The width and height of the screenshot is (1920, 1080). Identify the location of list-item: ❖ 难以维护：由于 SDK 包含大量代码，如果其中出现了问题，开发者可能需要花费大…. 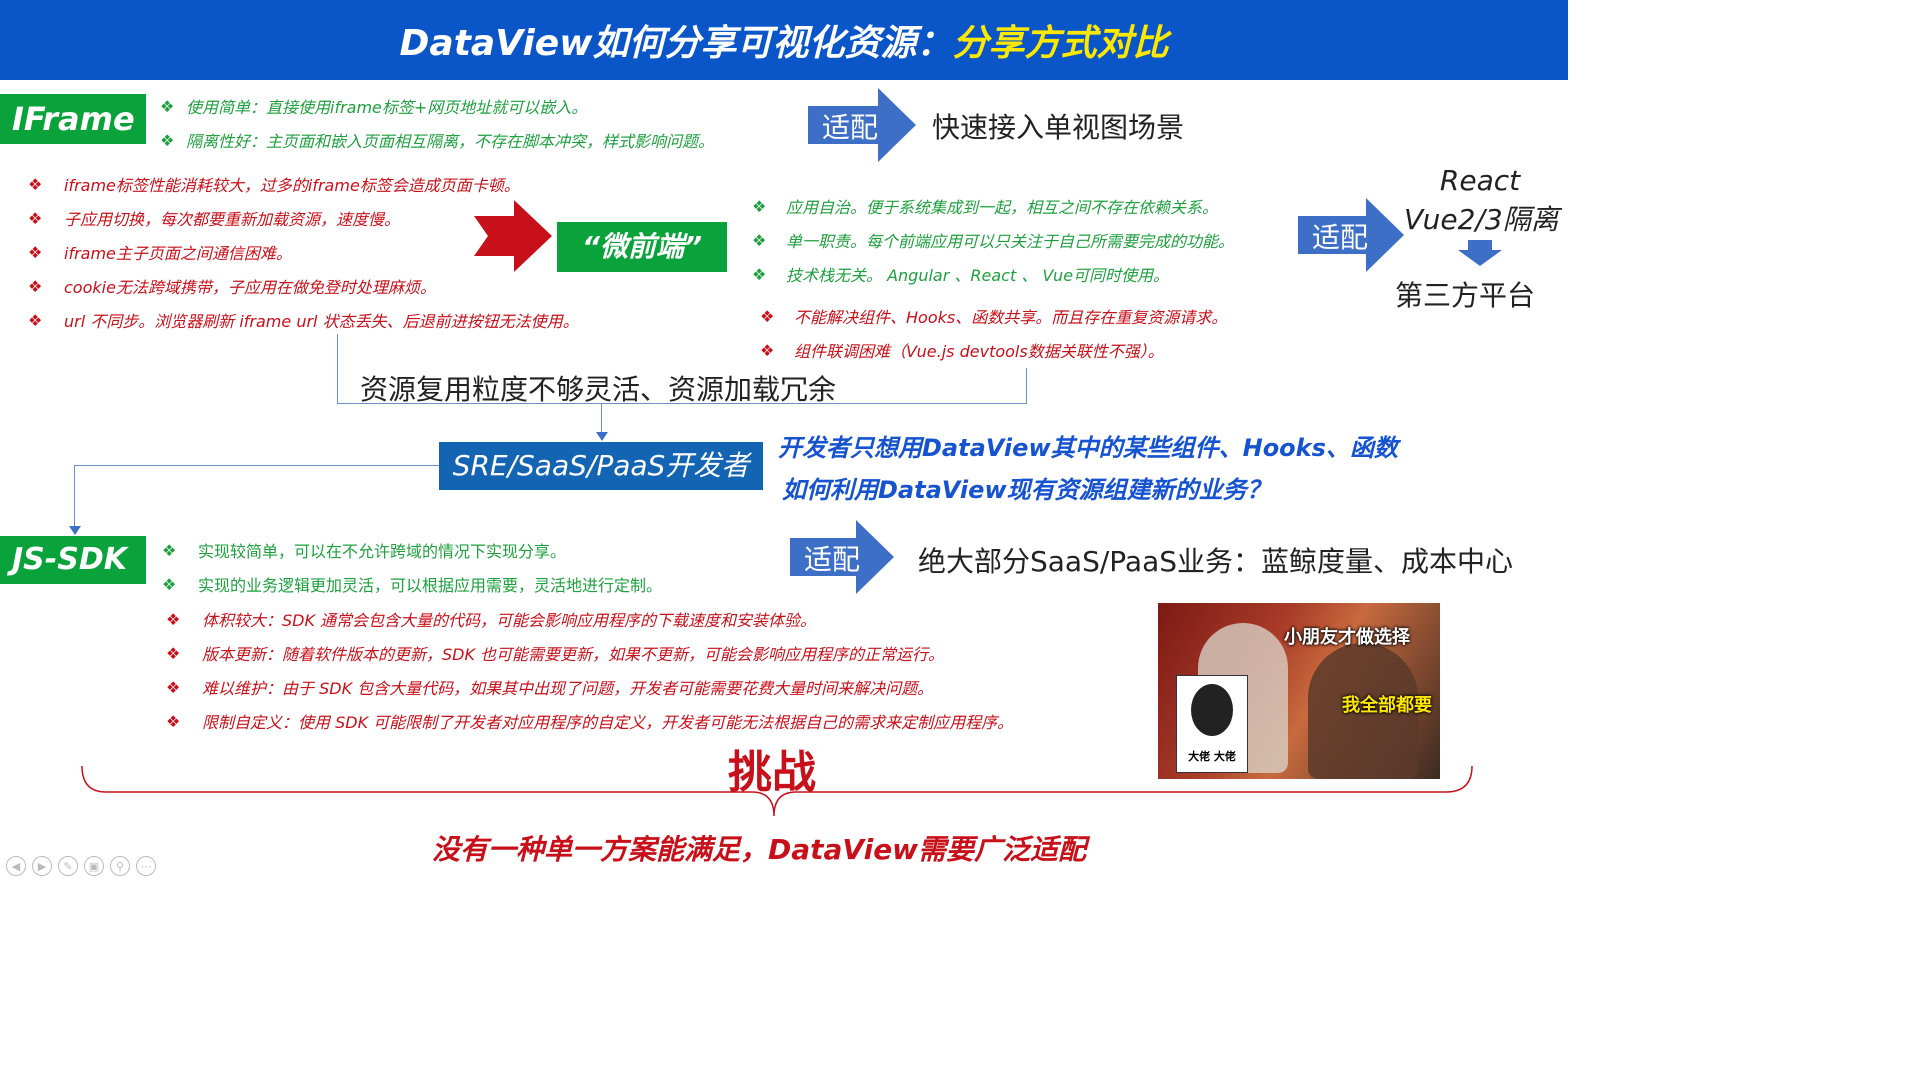
(589, 687).